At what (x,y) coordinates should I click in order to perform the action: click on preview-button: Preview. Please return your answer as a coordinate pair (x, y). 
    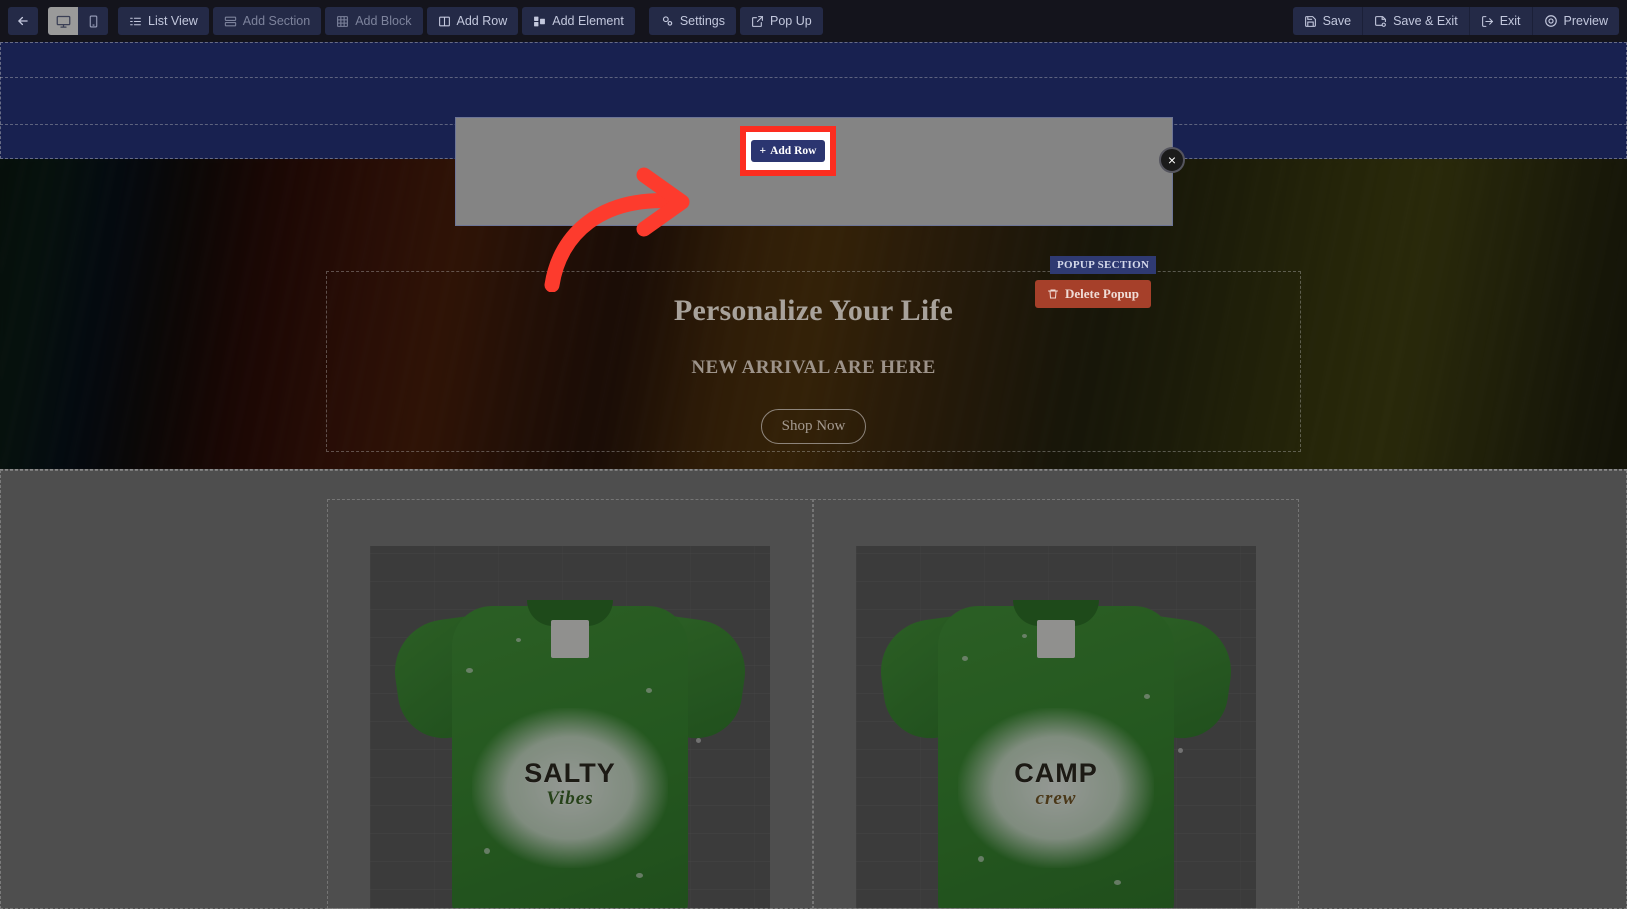
    Looking at the image, I should click on (1575, 21).